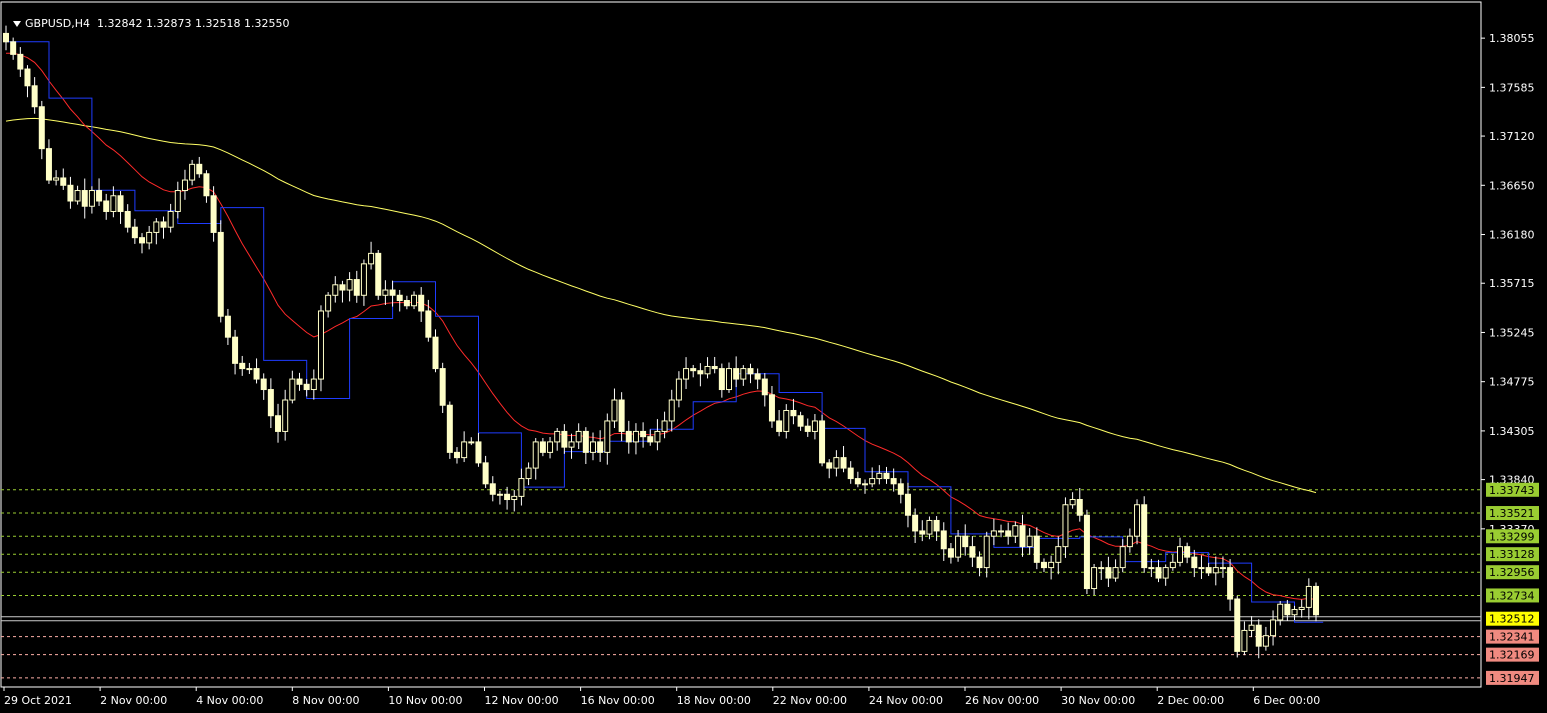 Image resolution: width=1547 pixels, height=713 pixels. What do you see at coordinates (1512, 637) in the screenshot?
I see `level-label: 1.32341` at bounding box center [1512, 637].